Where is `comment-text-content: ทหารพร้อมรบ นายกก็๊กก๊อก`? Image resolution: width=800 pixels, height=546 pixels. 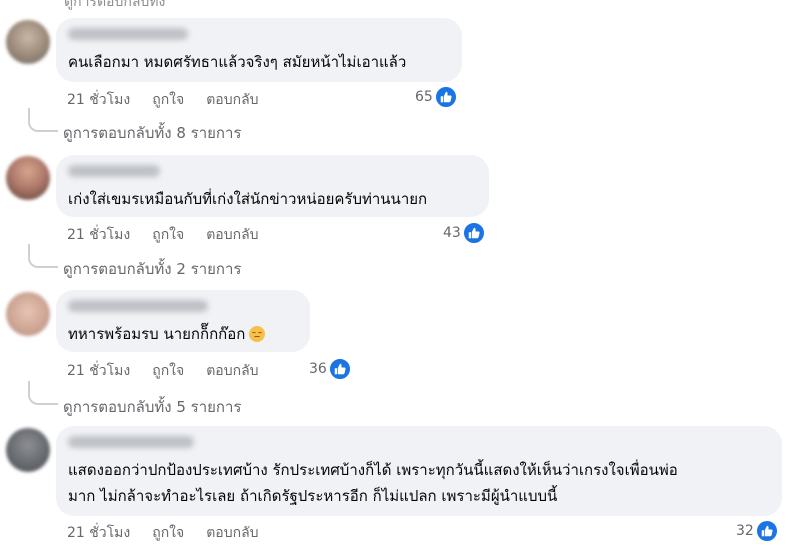
comment-text-content: ทหารพร้อมรบ นายกก็๊กก๊อก is located at coordinates (157, 334).